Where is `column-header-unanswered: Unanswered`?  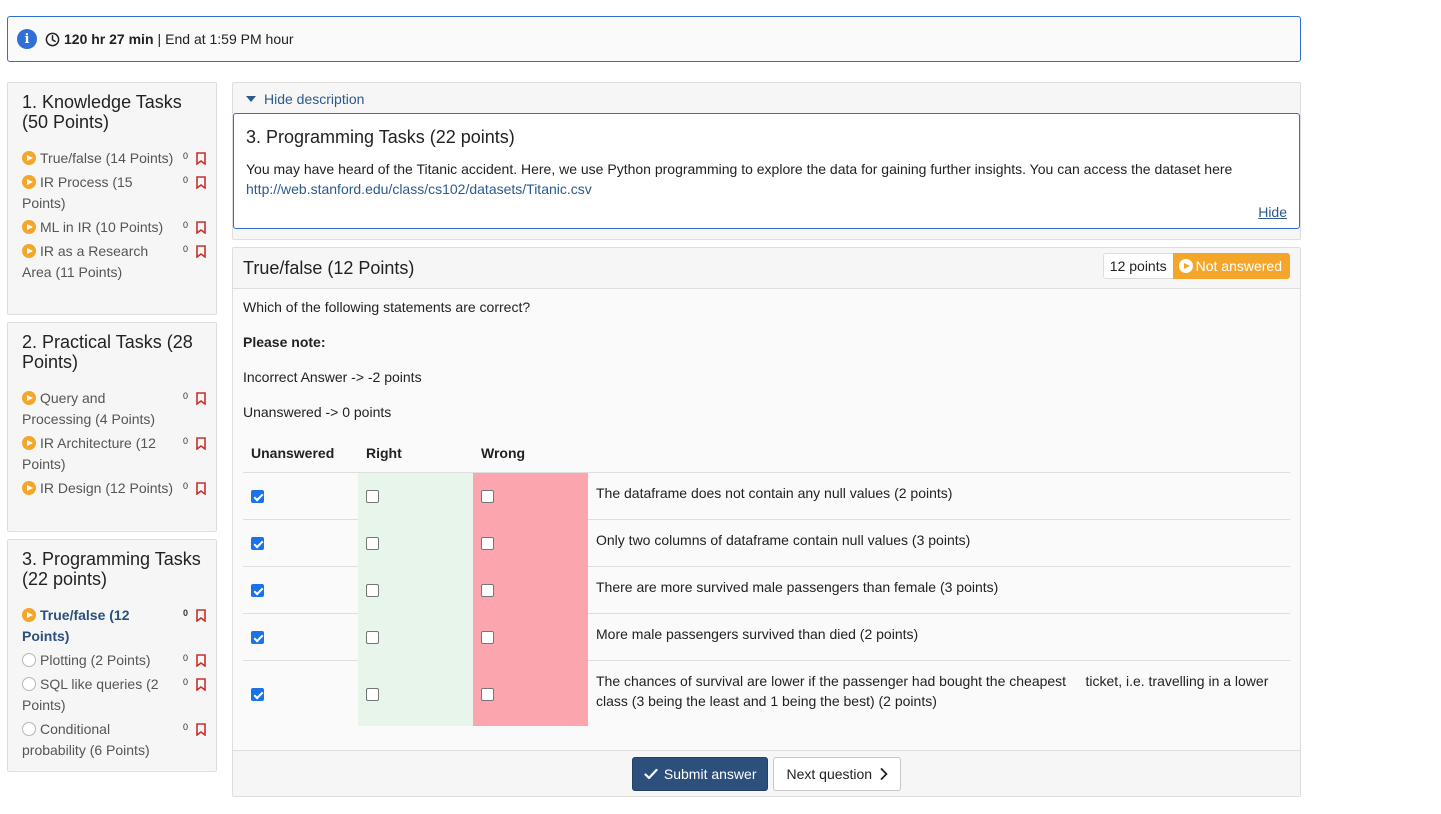 column-header-unanswered: Unanswered is located at coordinates (300, 454).